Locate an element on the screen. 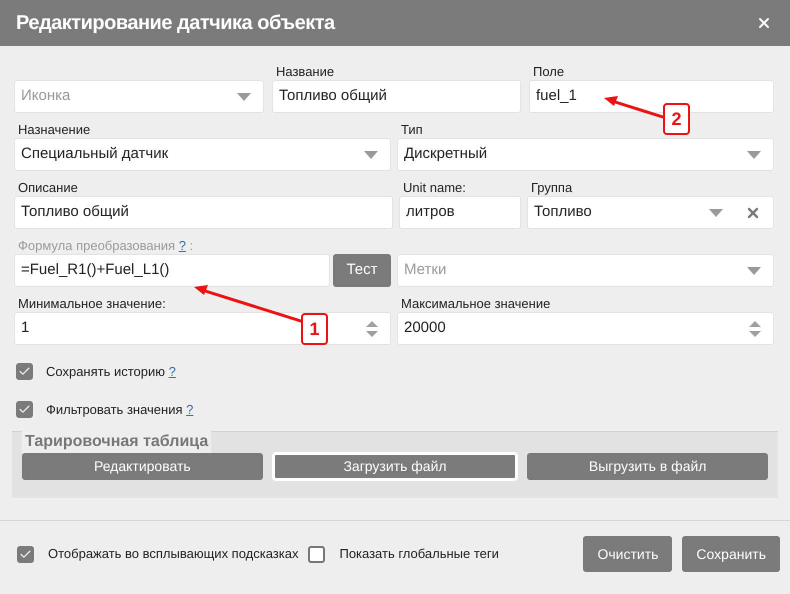 The width and height of the screenshot is (790, 594). field-label: Название is located at coordinates (305, 71).